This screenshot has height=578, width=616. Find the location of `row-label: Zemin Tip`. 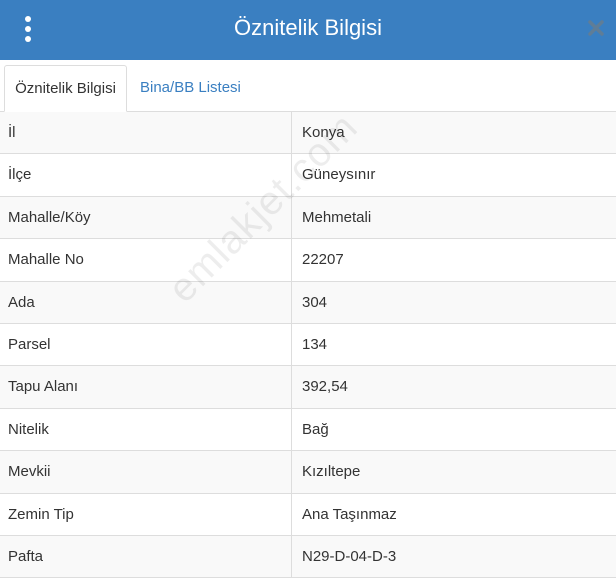

row-label: Zemin Tip is located at coordinates (41, 514).